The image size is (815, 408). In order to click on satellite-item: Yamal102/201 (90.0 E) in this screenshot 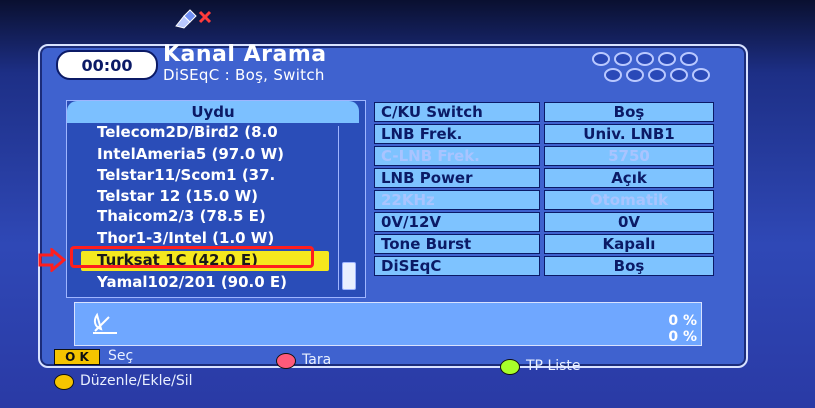, I will do `click(192, 283)`.